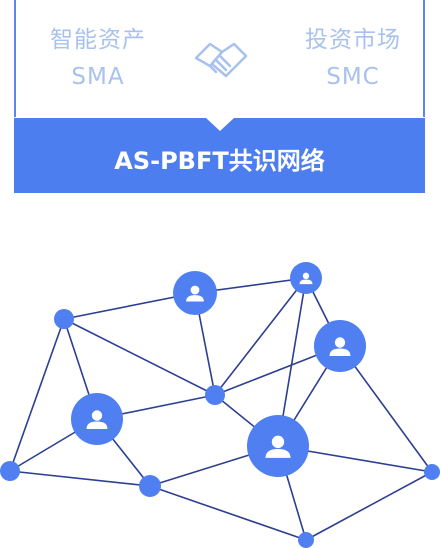 The width and height of the screenshot is (441, 548). Describe the element at coordinates (98, 77) in the screenshot. I see `smart-asset-code: SMA` at that location.